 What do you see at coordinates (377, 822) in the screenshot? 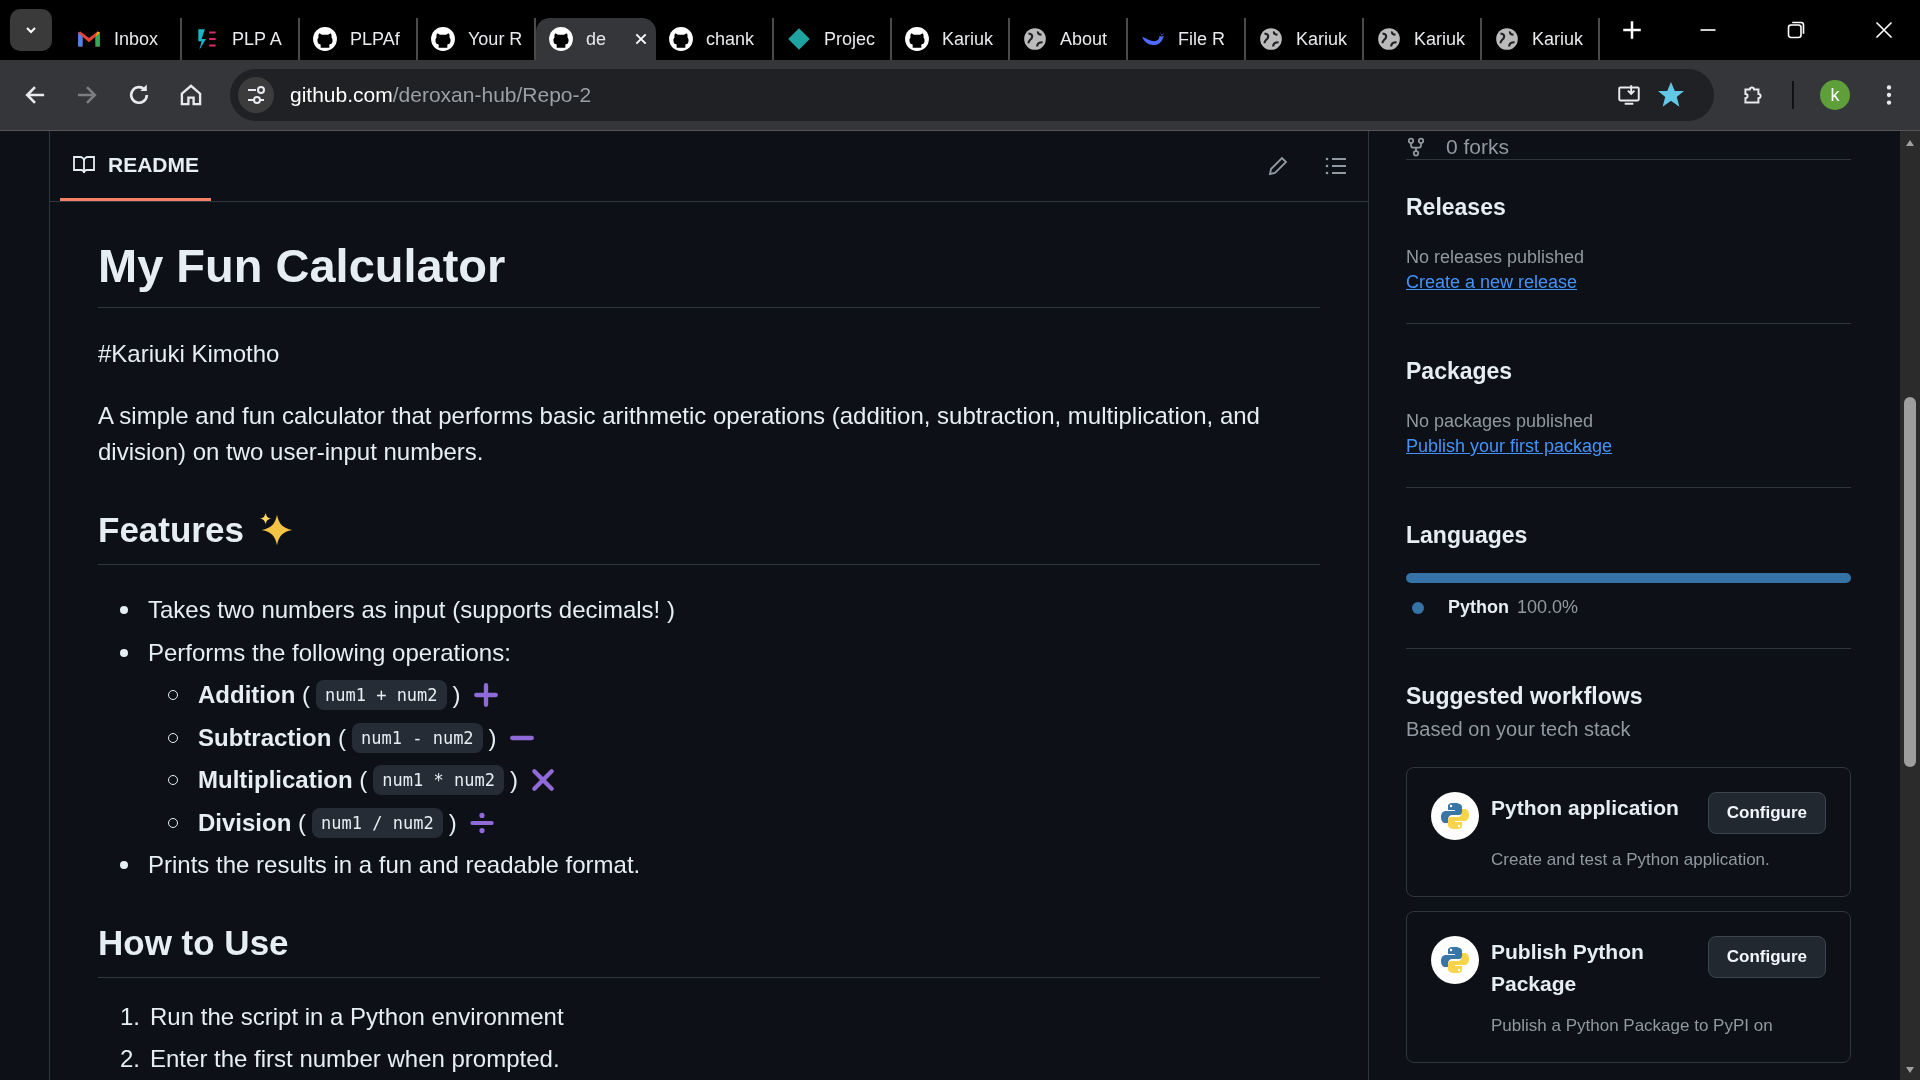
I see `inline-code: num1 / num2` at bounding box center [377, 822].